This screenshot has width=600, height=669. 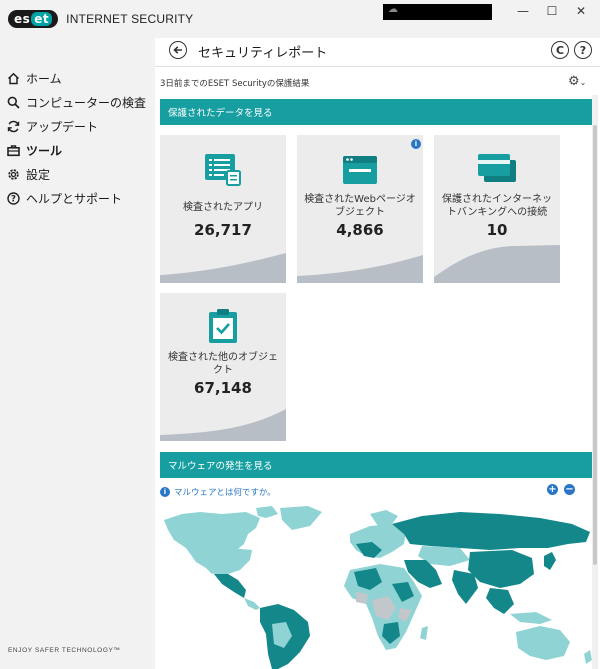 I want to click on sidebar-item-label: ヘルプとサポート, so click(x=74, y=198).